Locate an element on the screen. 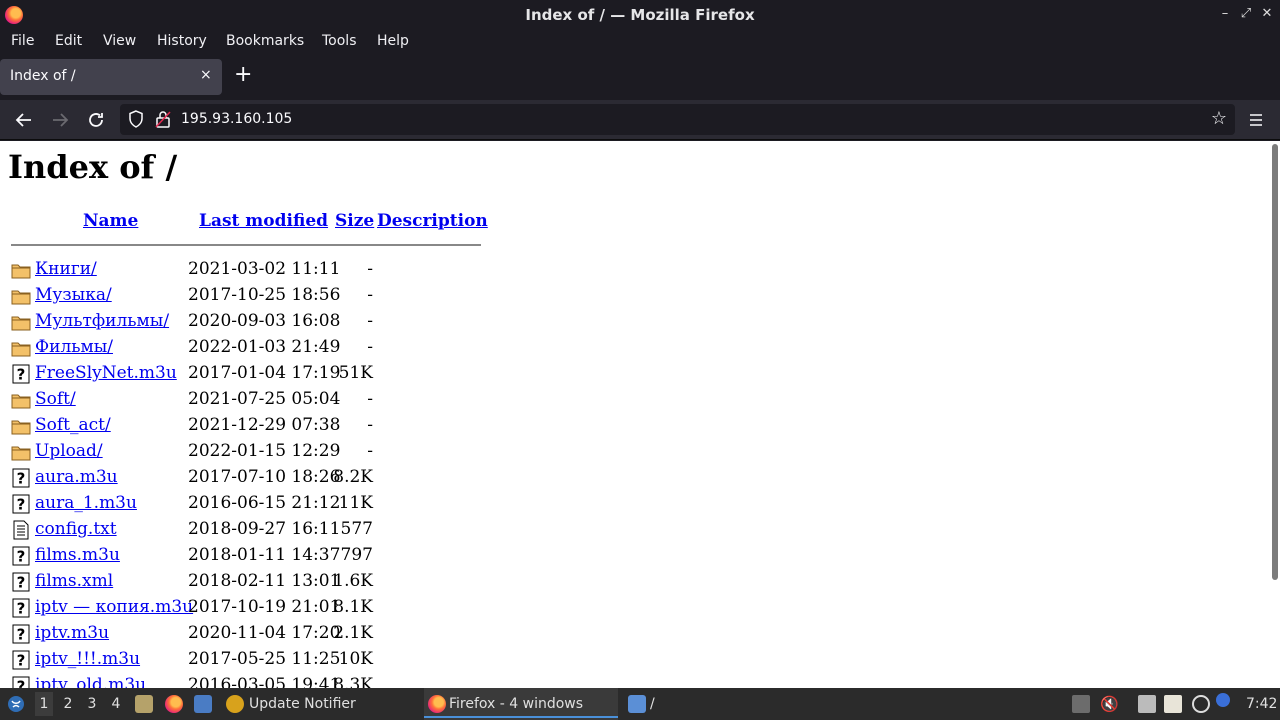 The image size is (1280, 720). file-link: Музыка/ is located at coordinates (73, 295).